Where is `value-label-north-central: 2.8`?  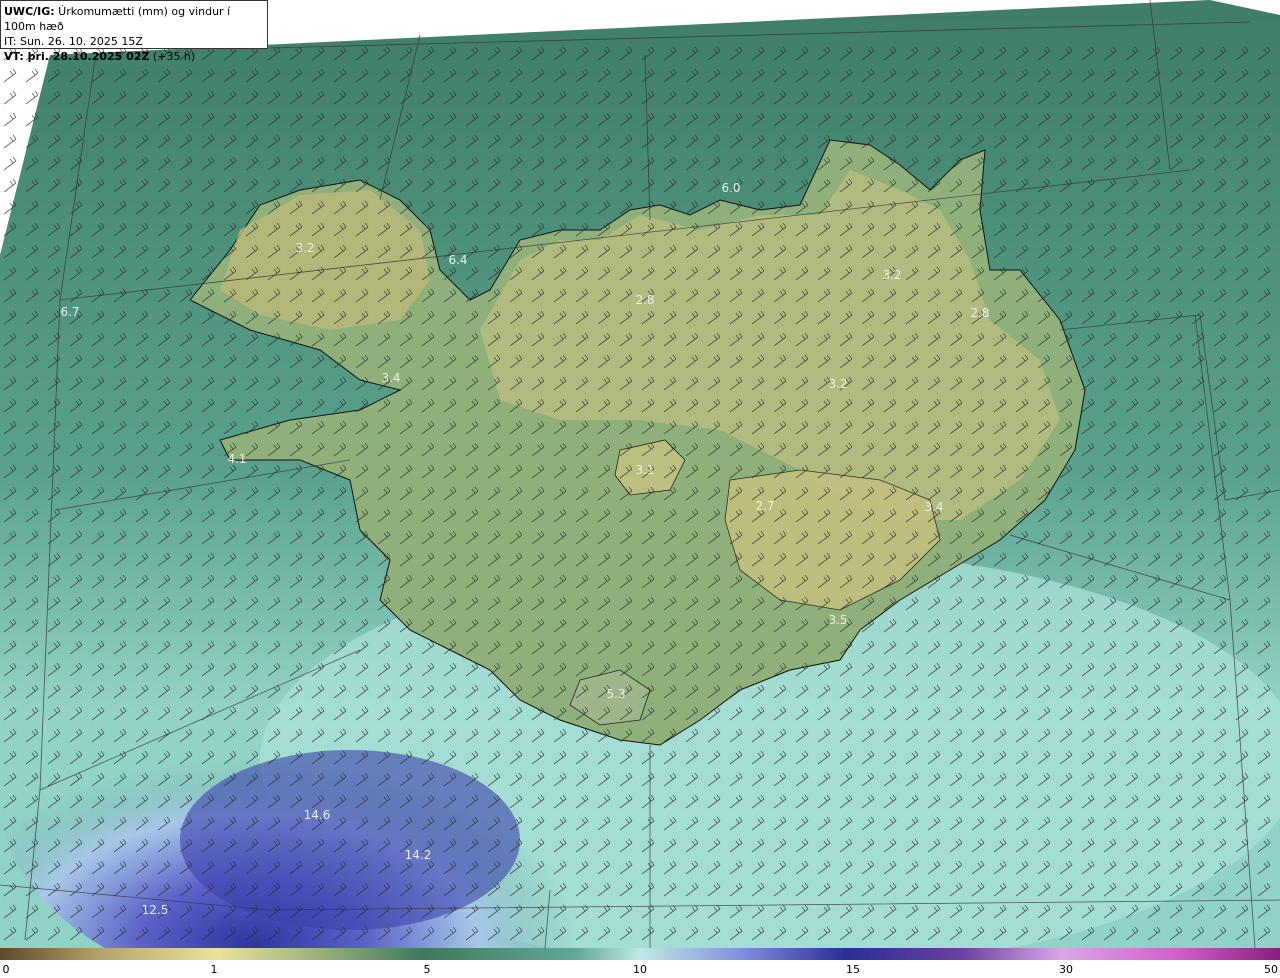
value-label-north-central: 2.8 is located at coordinates (645, 300).